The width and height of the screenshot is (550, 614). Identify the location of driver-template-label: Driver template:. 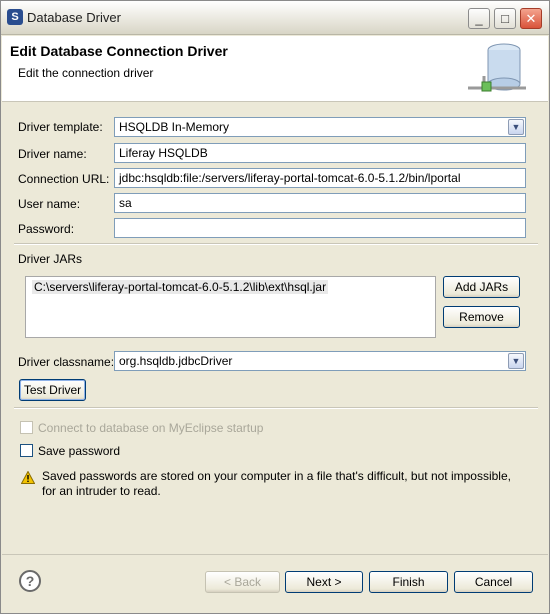
(60, 127).